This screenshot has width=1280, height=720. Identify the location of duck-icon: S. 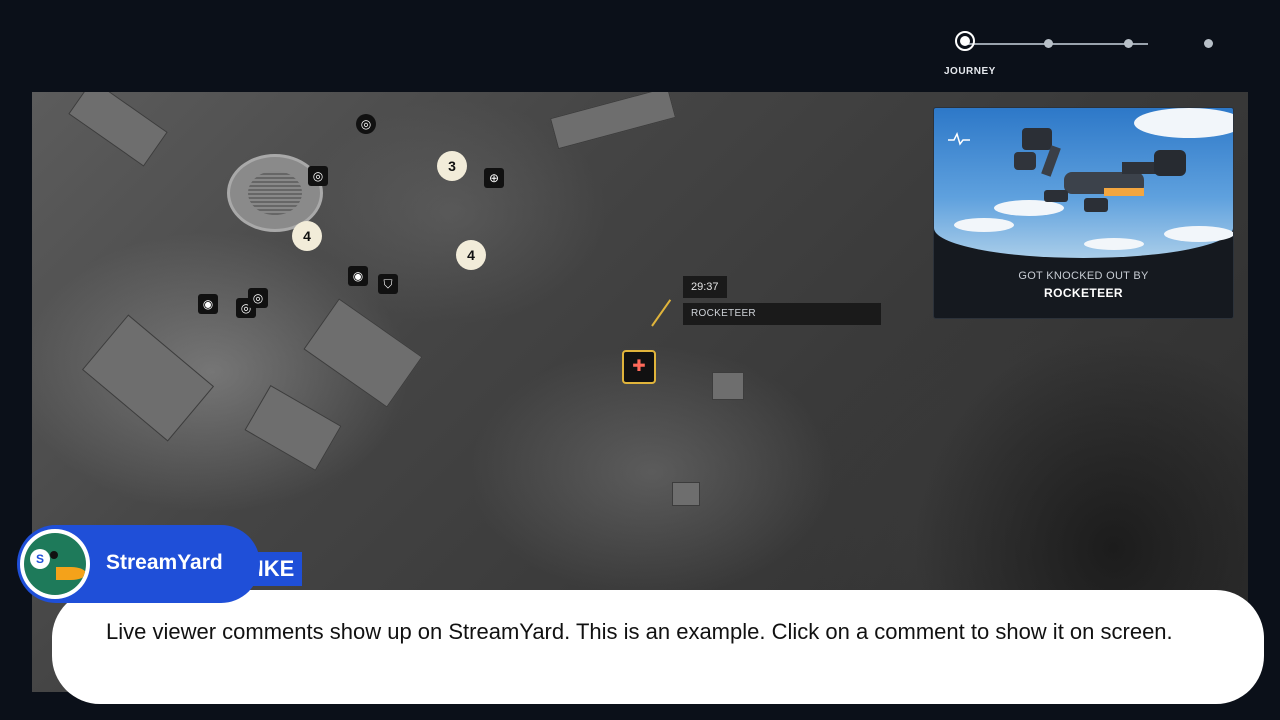
(55, 564).